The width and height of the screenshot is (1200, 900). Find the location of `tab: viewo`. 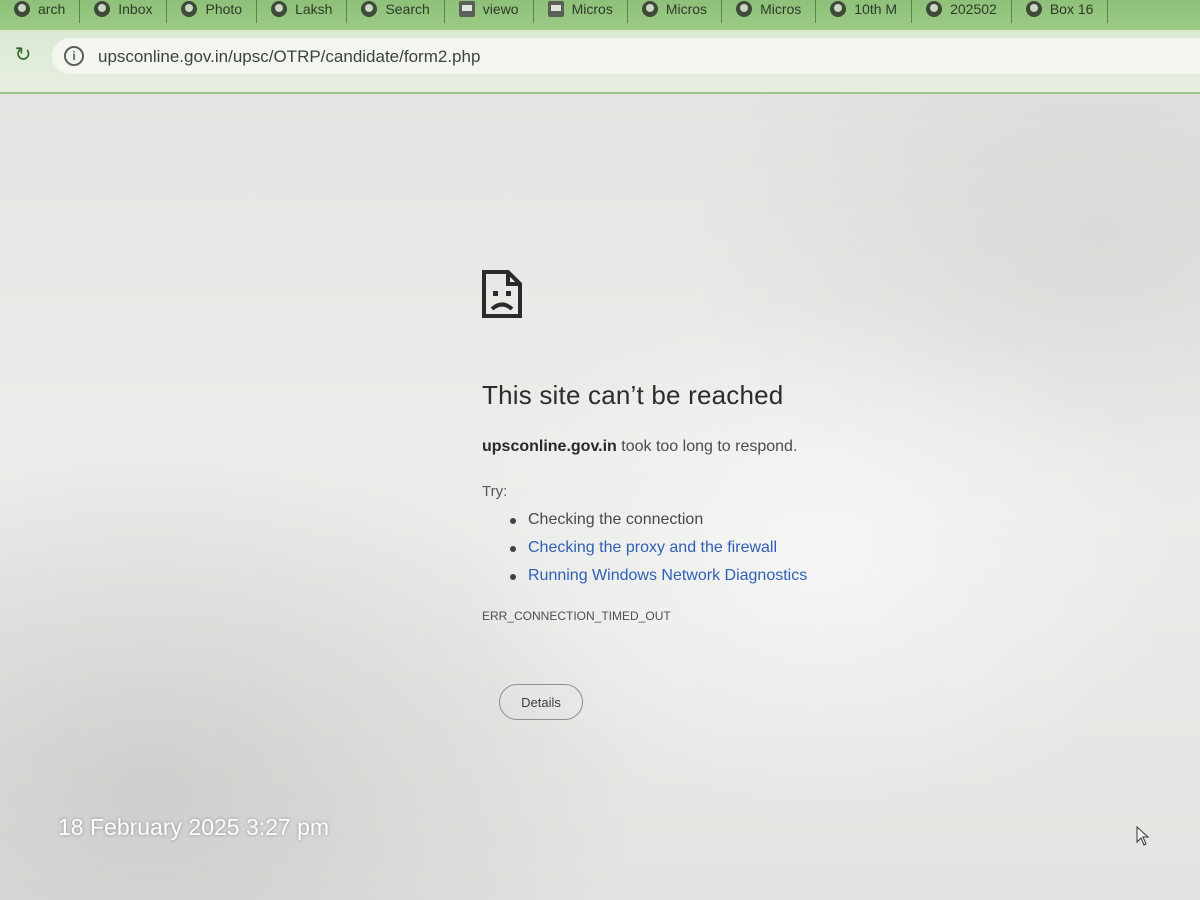

tab: viewo is located at coordinates (489, 11).